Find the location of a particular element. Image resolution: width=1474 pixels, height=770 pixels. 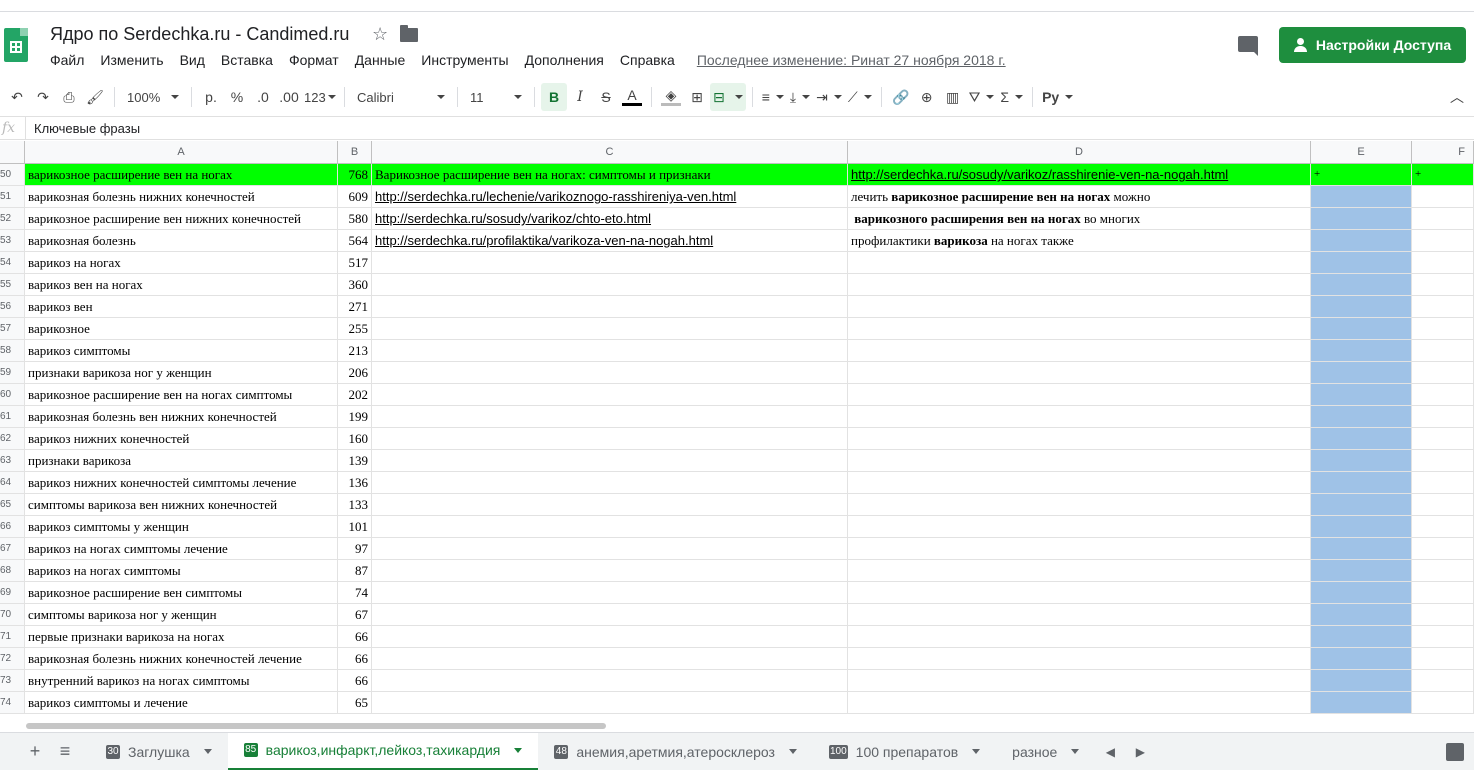

input-tools-button: Py is located at coordinates (1057, 97).